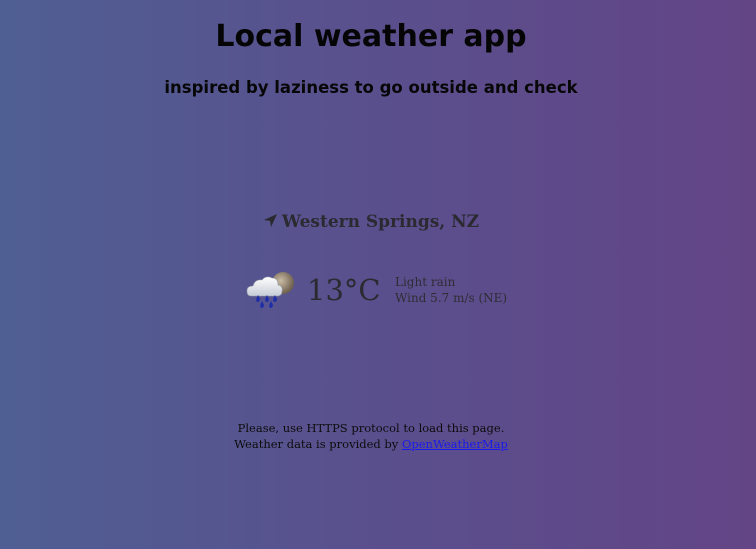 Image resolution: width=756 pixels, height=549 pixels. Describe the element at coordinates (451, 290) in the screenshot. I see `weather-details: Light rain Wind 5.7 m/s (NE)` at that location.